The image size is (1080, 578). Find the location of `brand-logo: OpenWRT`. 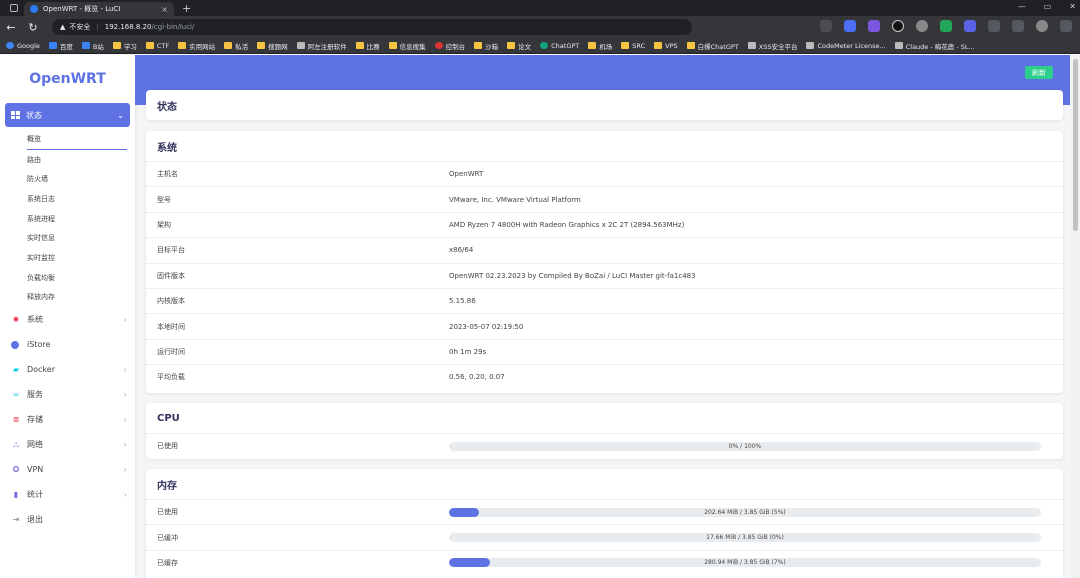

brand-logo: OpenWRT is located at coordinates (67, 79).